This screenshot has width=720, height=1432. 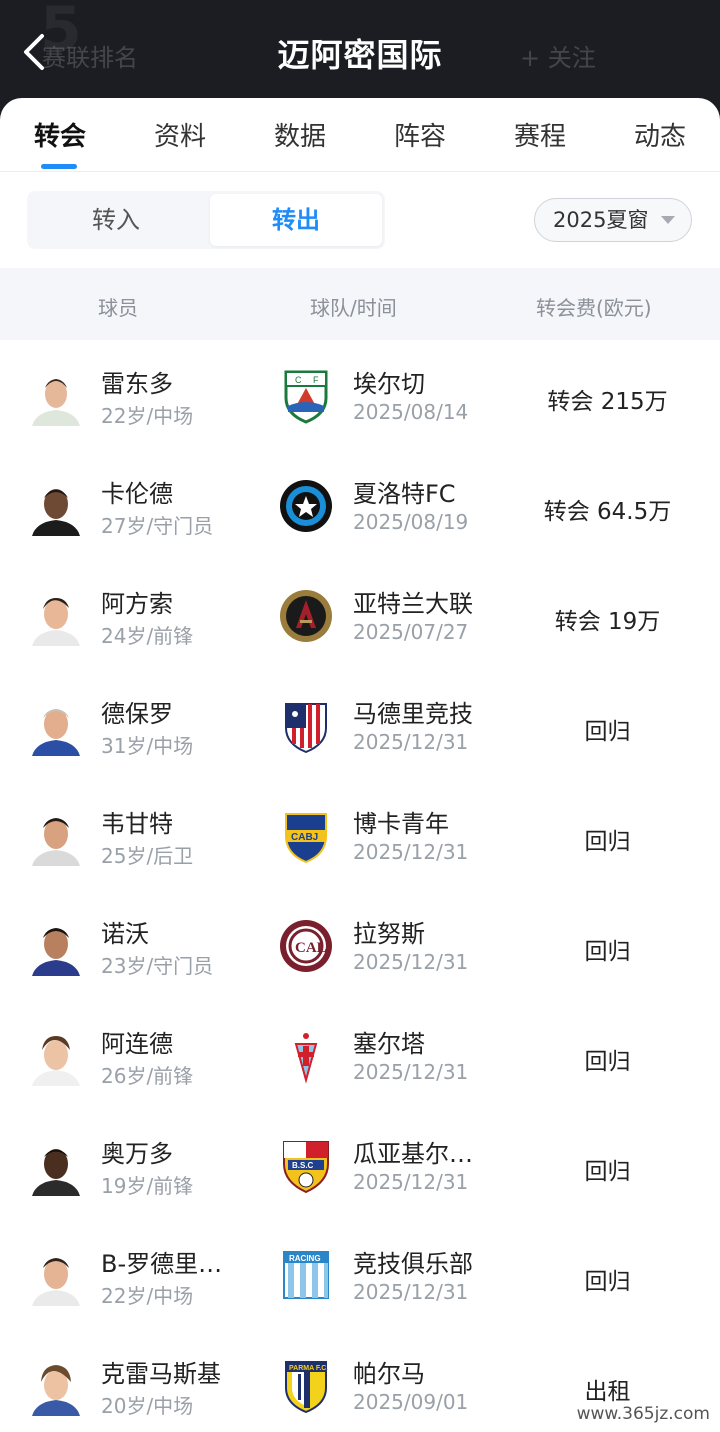 I want to click on player-age-position: 27岁/守门员, so click(x=157, y=526).